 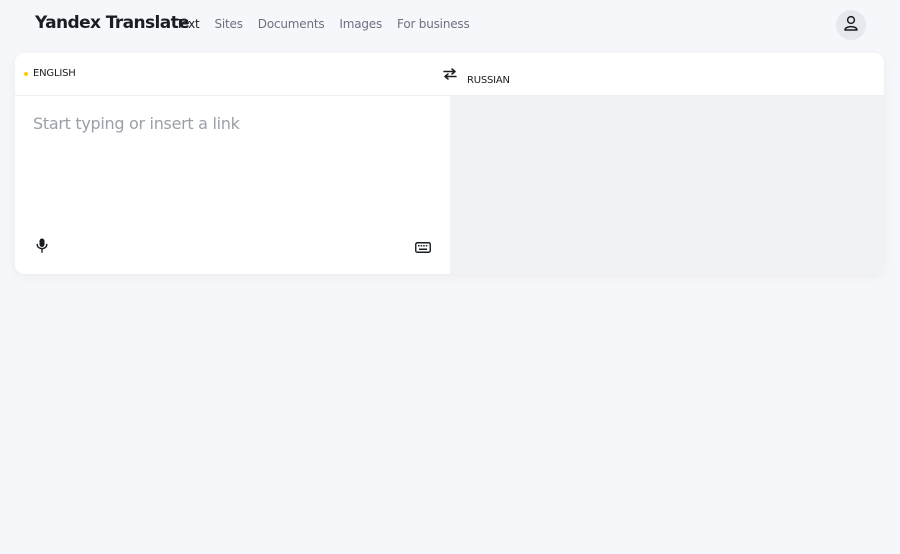 What do you see at coordinates (360, 24) in the screenshot?
I see `nav-item-images: Images` at bounding box center [360, 24].